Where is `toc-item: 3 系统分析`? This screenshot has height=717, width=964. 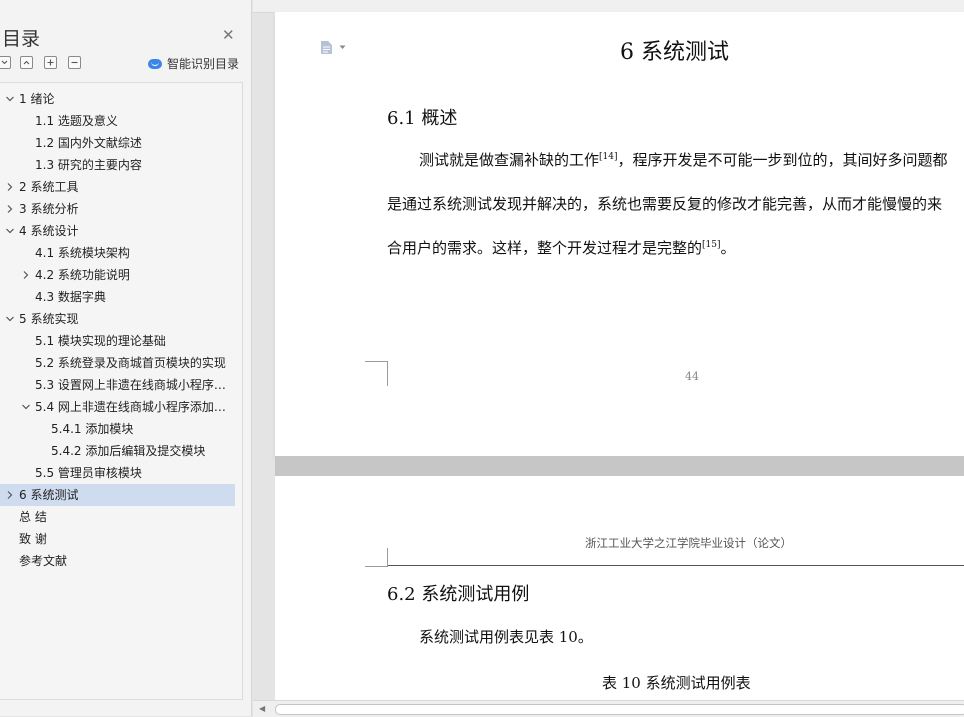
toc-item: 3 系统分析 is located at coordinates (117, 209).